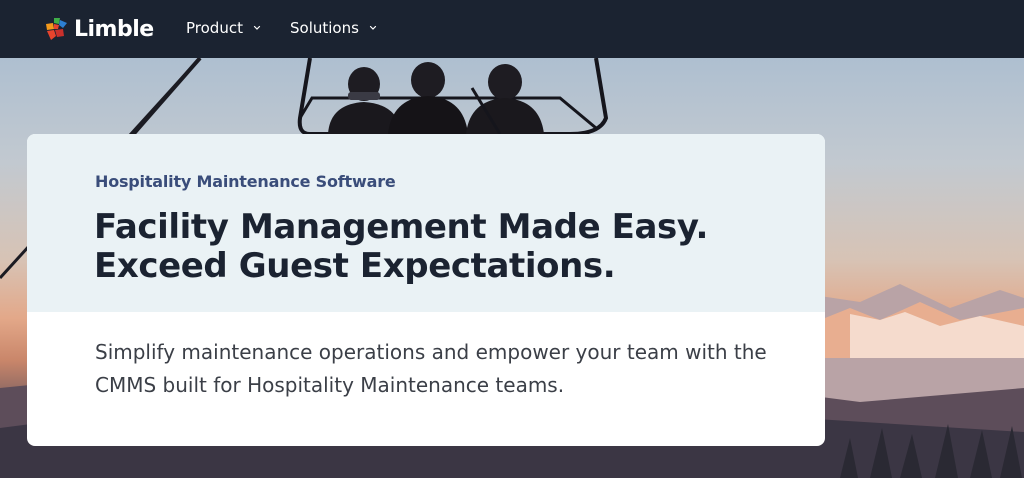 This screenshot has width=1024, height=478. What do you see at coordinates (355, 266) in the screenshot?
I see `hero-headline-line-2: Exceed Guest Expectations.` at bounding box center [355, 266].